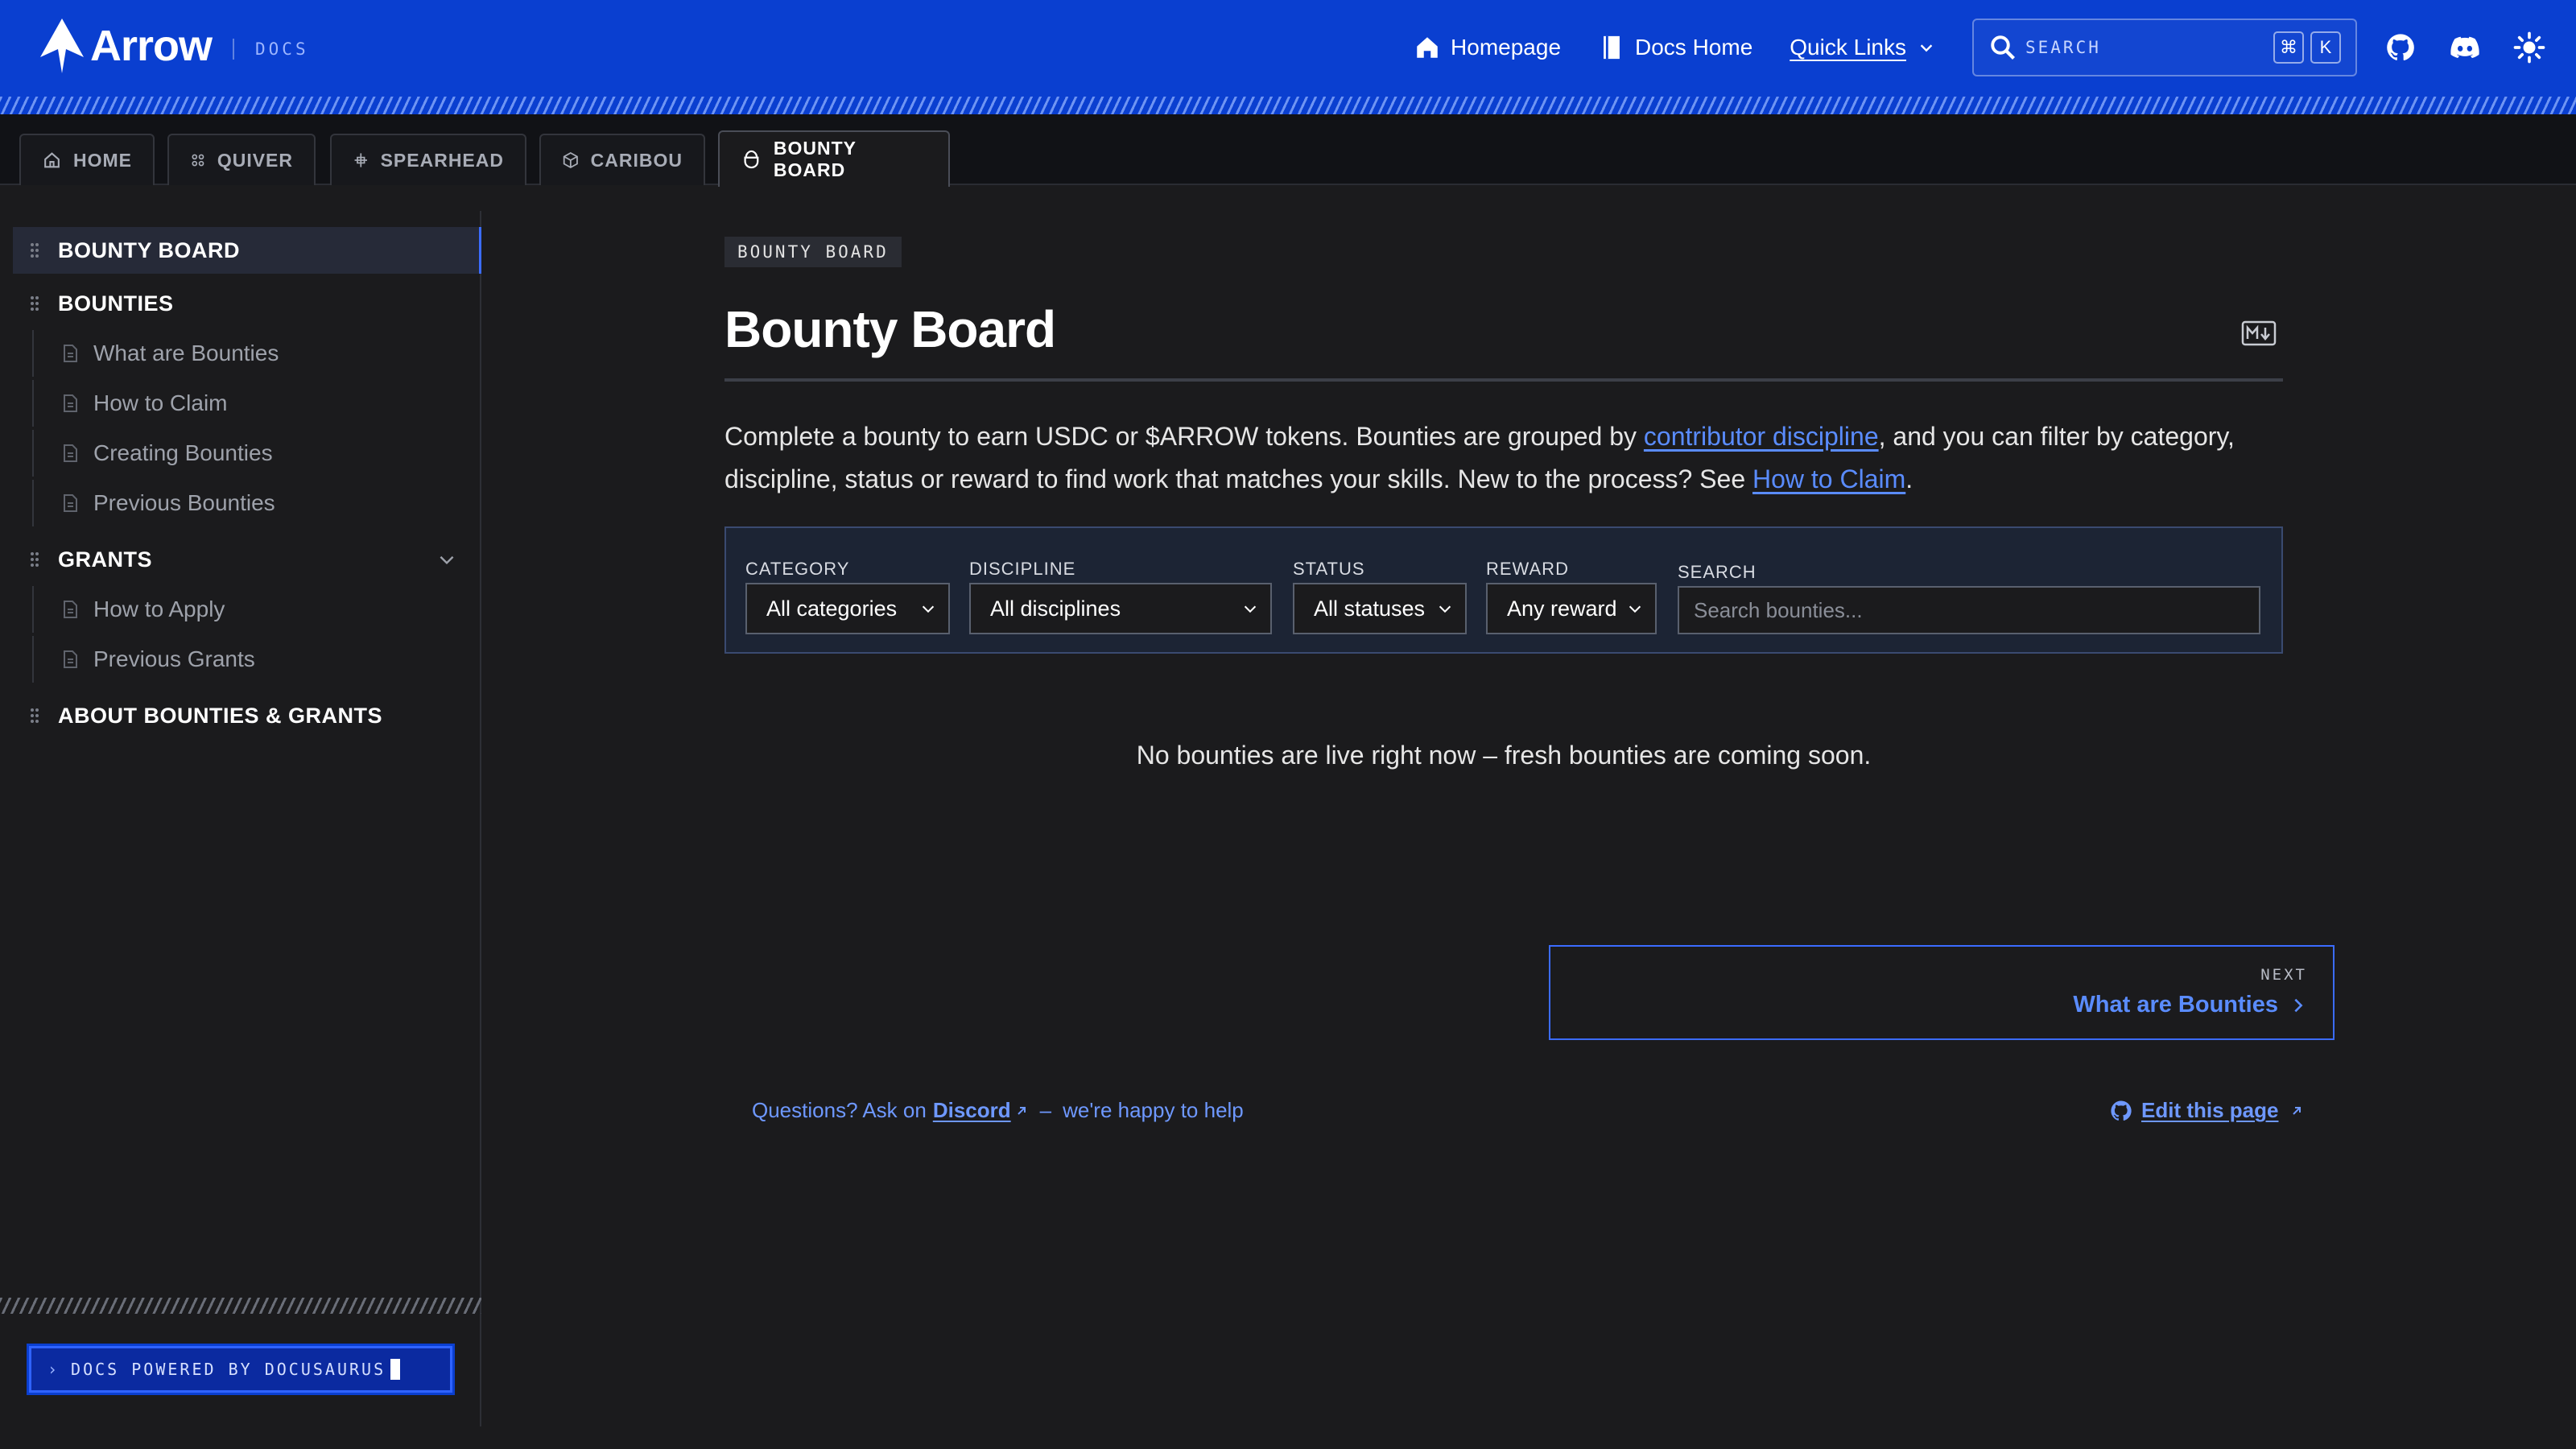  I want to click on nav-link-docs-home: Docs Home, so click(1675, 47).